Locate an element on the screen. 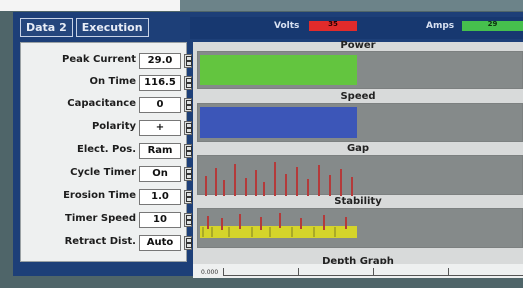 Image resolution: width=523 pixels, height=288 pixels. param-label: Retract Dist. is located at coordinates (100, 241).